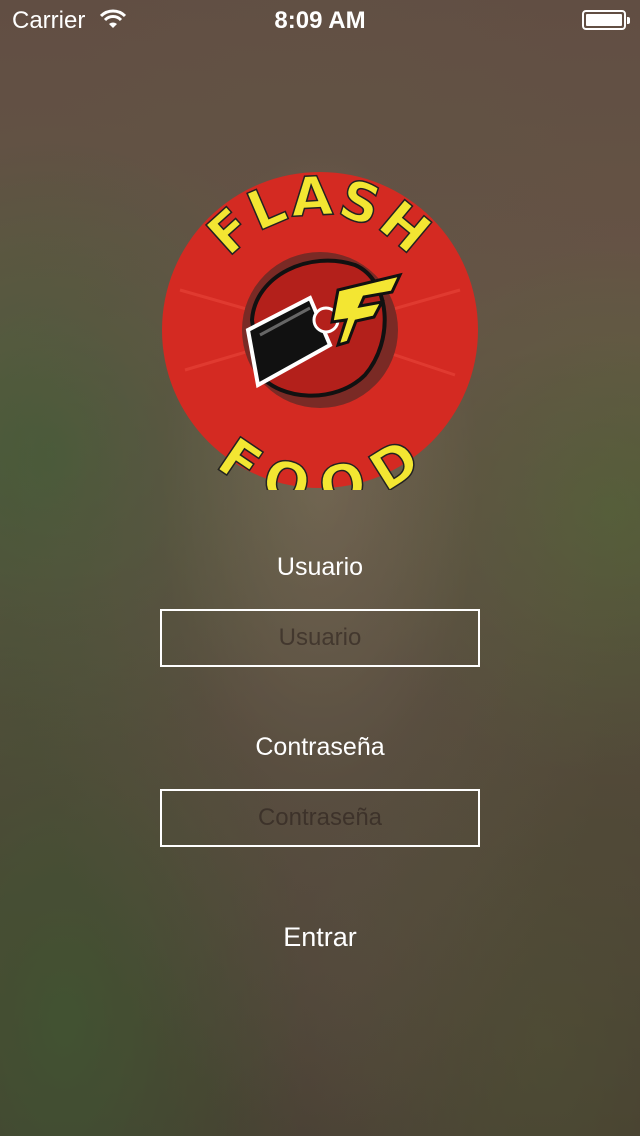 This screenshot has height=1136, width=640. I want to click on password-input, so click(320, 818).